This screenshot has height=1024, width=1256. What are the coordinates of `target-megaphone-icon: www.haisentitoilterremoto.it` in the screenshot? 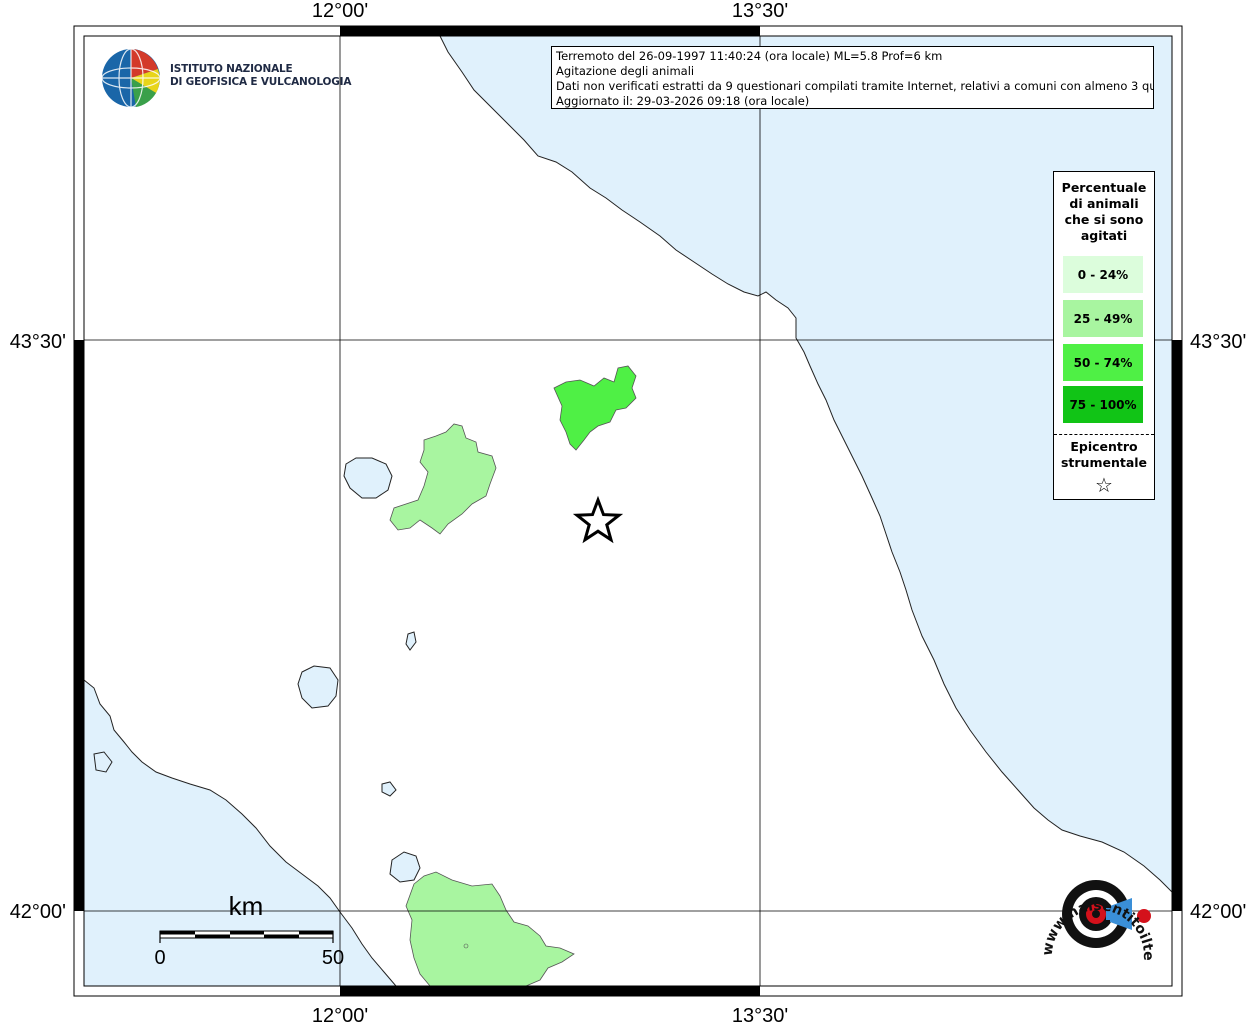 It's located at (1092, 902).